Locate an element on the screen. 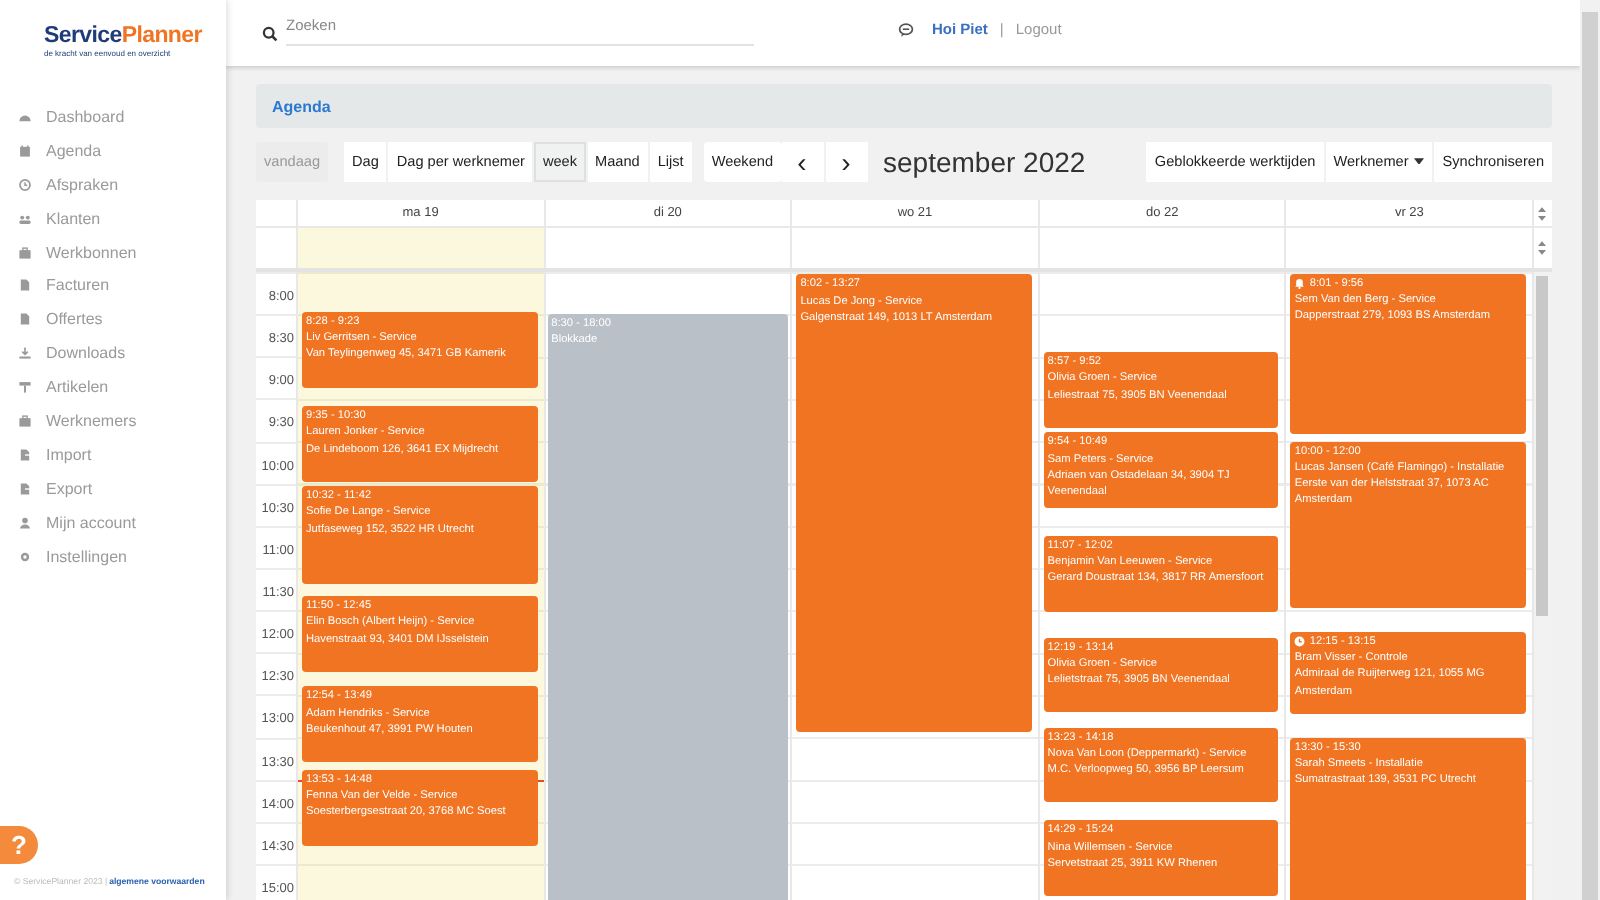 This screenshot has height=900, width=1600. signpost-icon is located at coordinates (25, 387).